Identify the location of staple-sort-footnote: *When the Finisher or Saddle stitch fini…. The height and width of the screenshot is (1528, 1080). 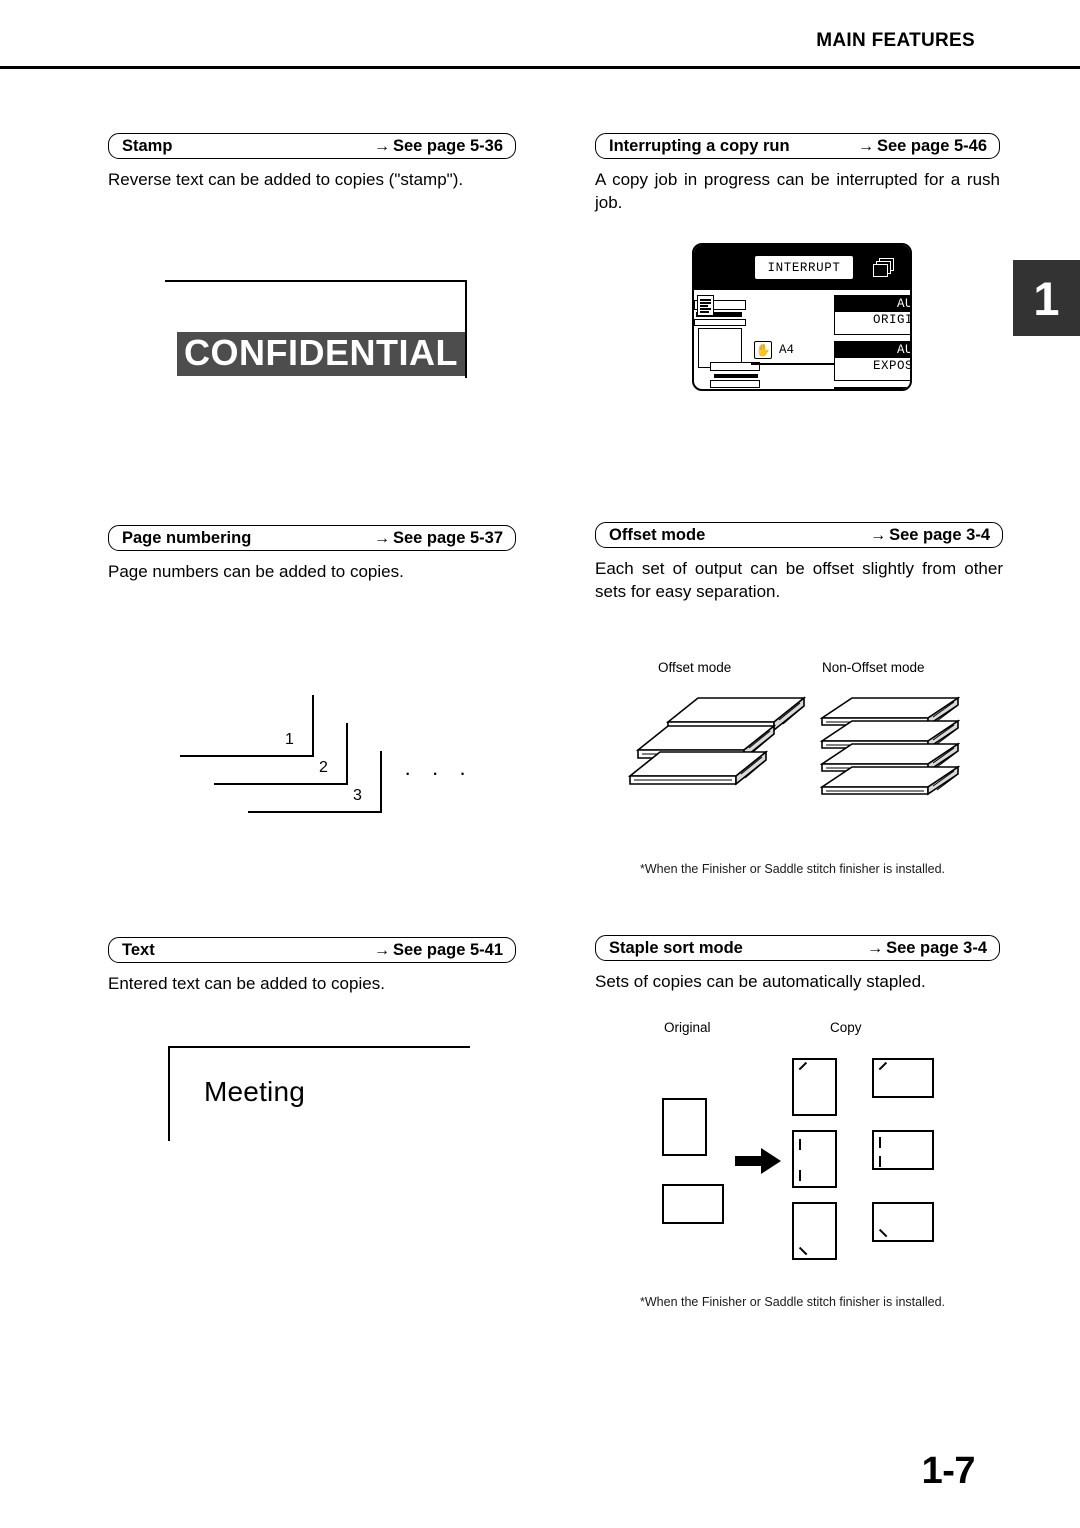
(793, 1302).